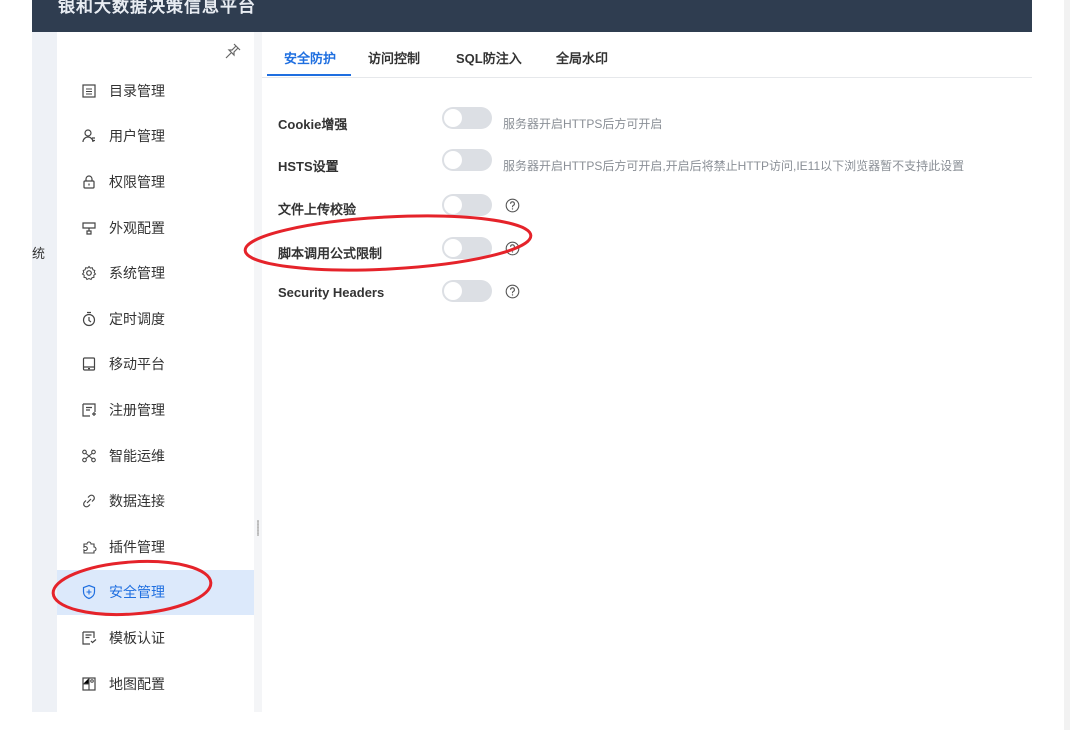  I want to click on sidebar-item-label: 移动平台, so click(137, 364).